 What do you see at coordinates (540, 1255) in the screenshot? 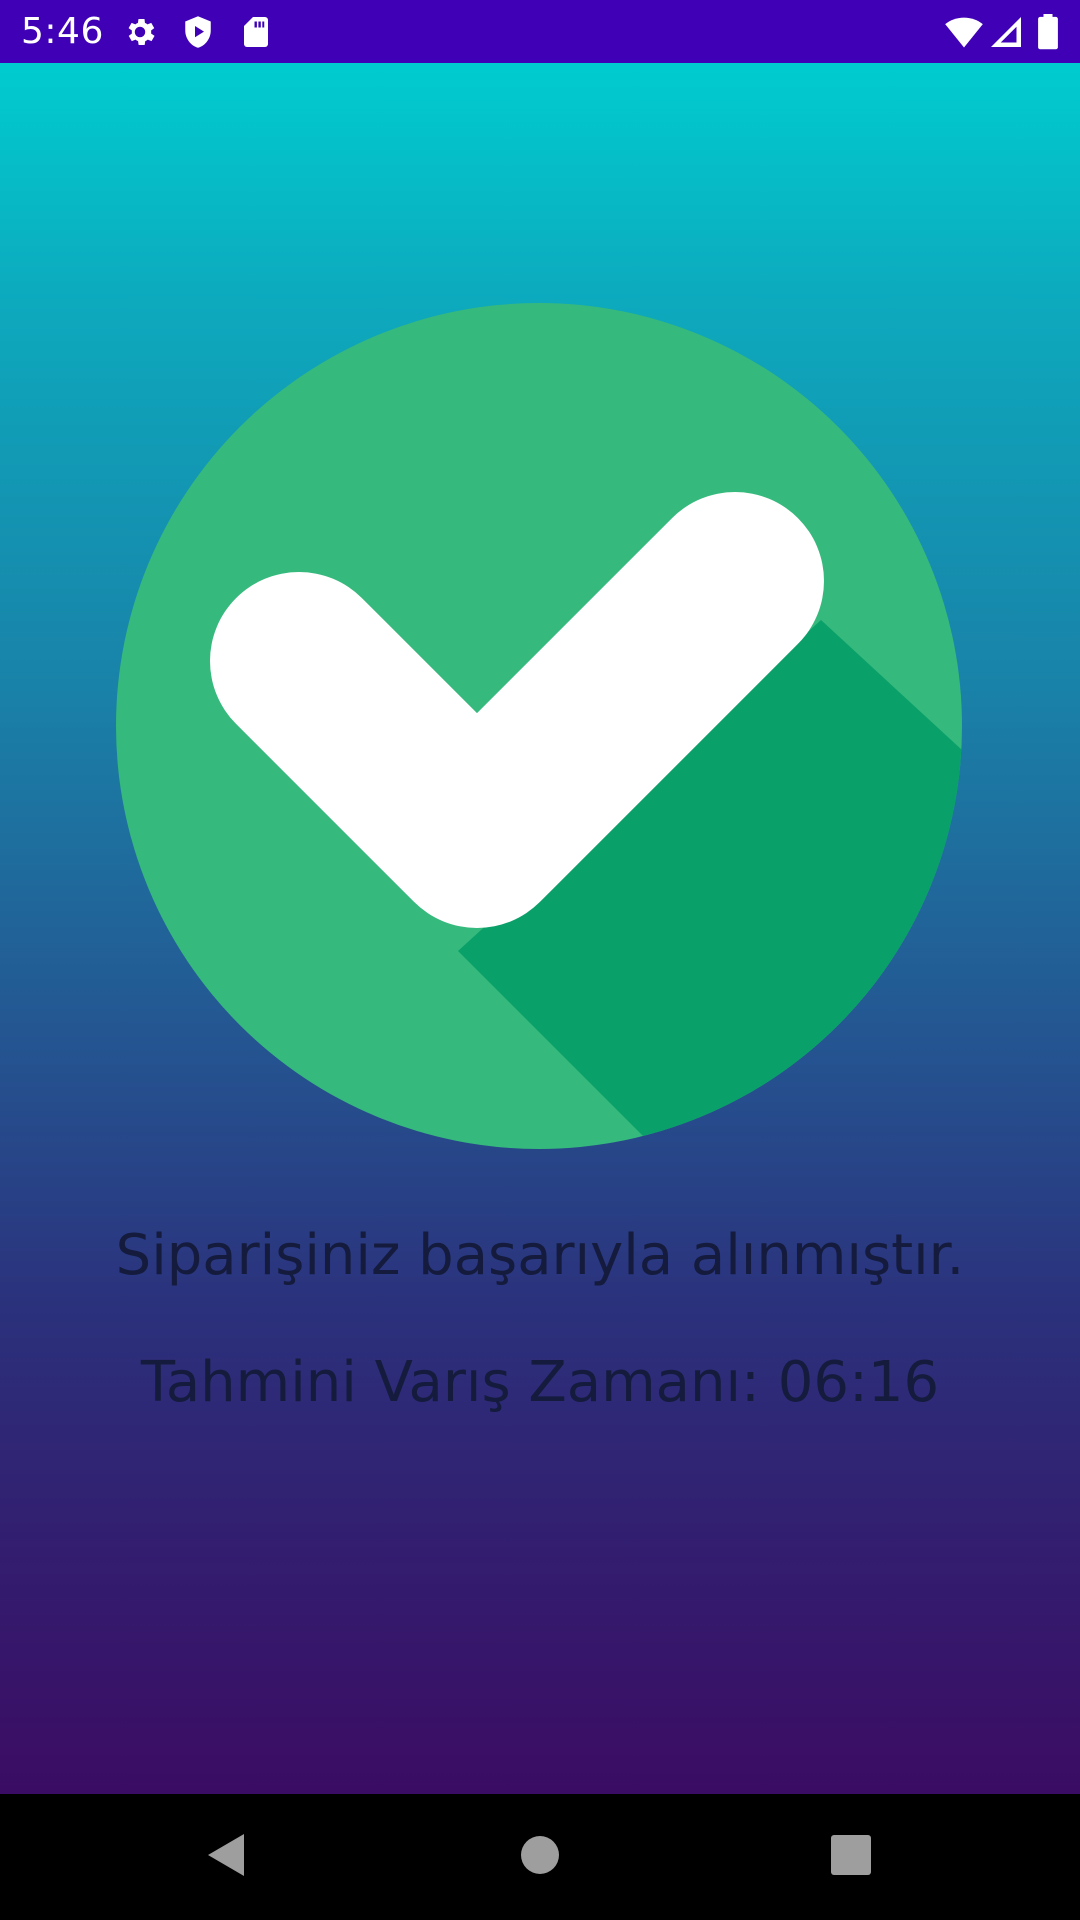
I see `order-success-message: Siparişiniz başarıyla alınmıştır.` at bounding box center [540, 1255].